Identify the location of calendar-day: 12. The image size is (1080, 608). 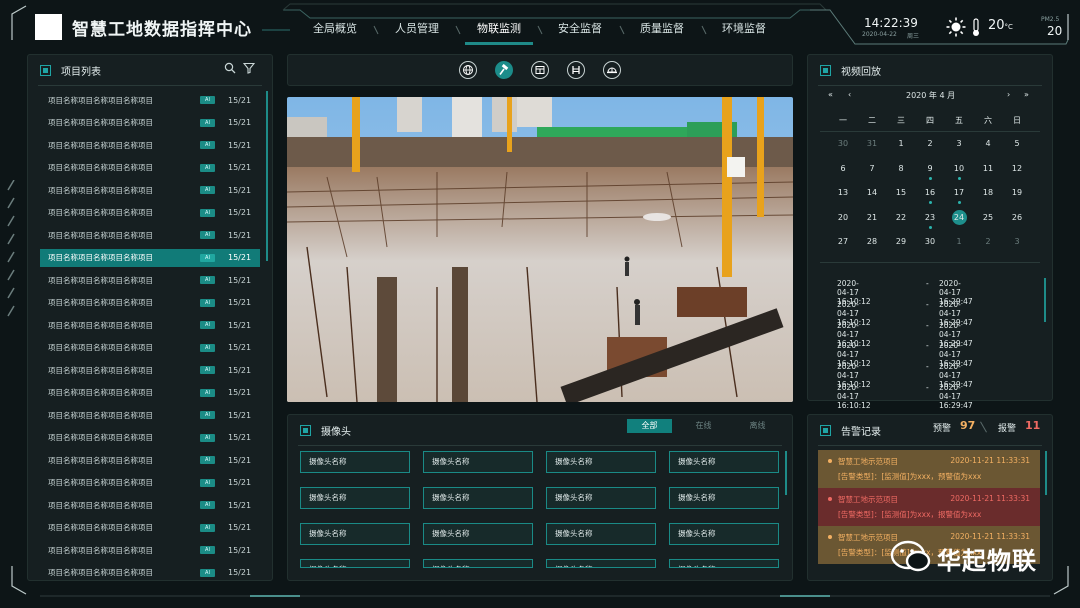
(1017, 168).